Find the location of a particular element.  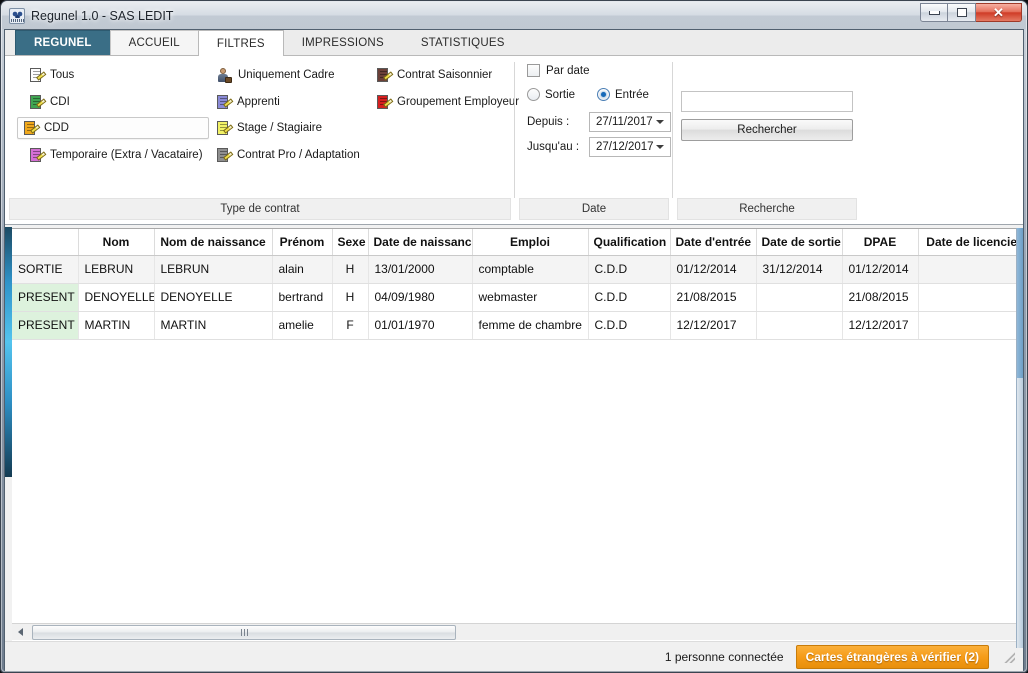

radio-entree-row: Entrée is located at coordinates (623, 94).